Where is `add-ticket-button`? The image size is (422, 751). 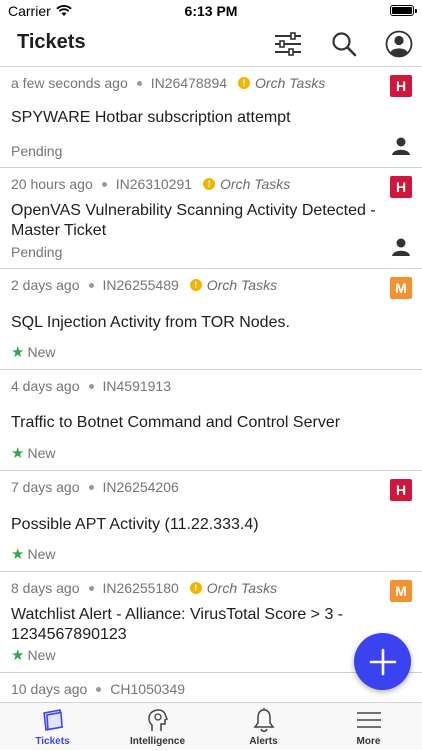 add-ticket-button is located at coordinates (382, 661).